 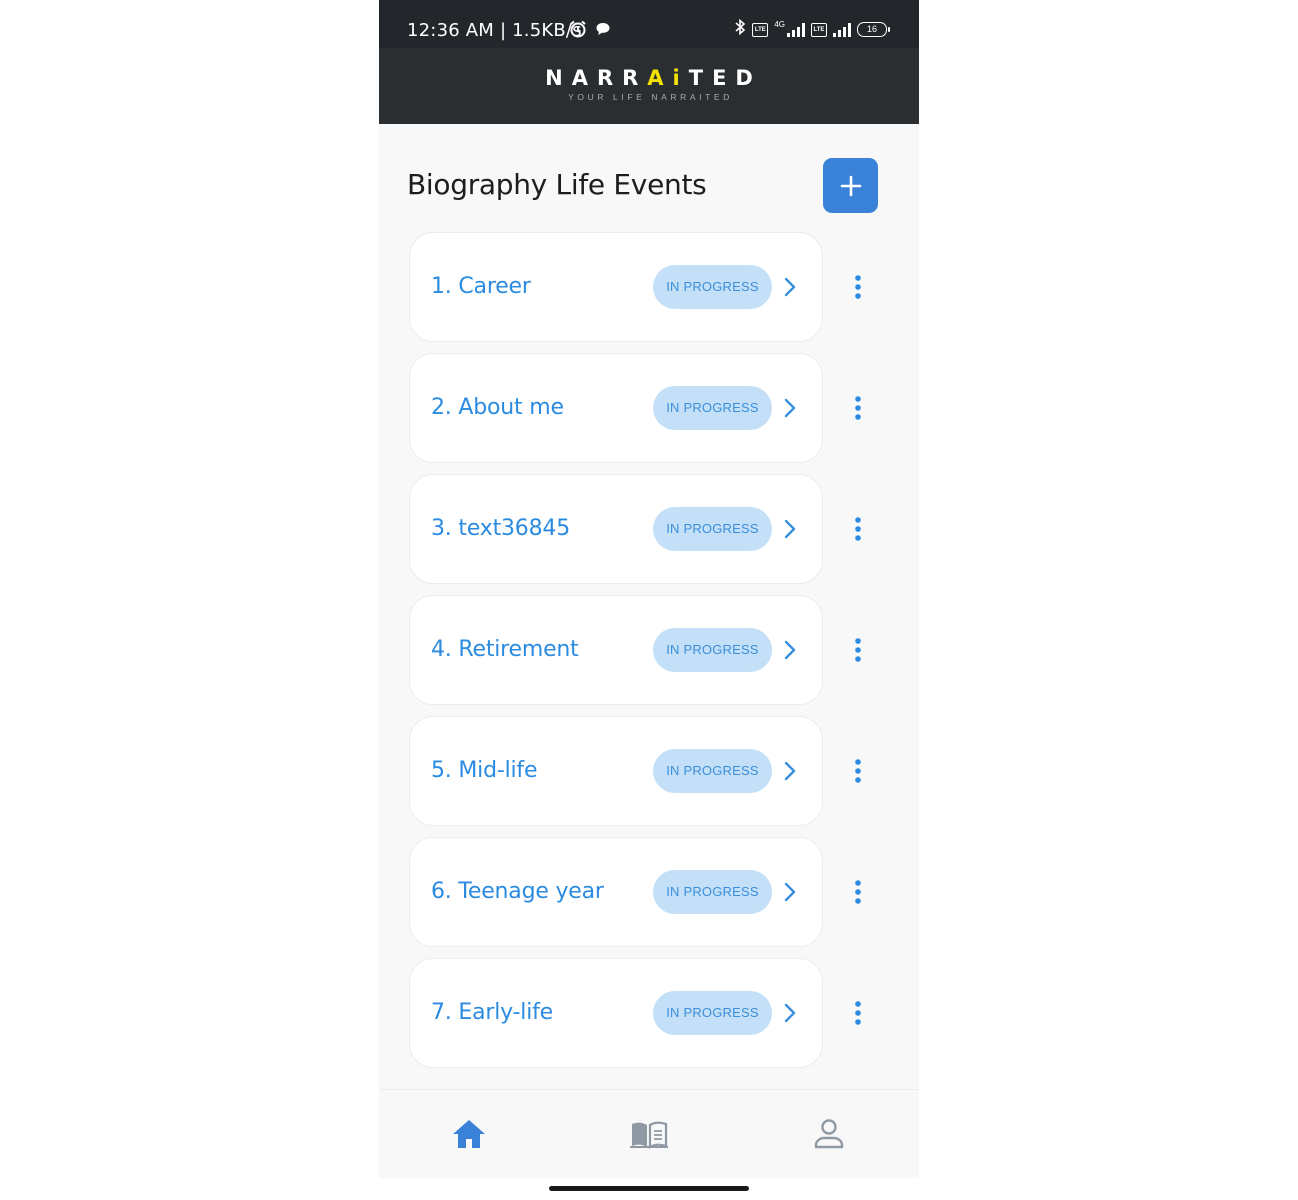 What do you see at coordinates (779, 24) in the screenshot?
I see `network-type: 4G` at bounding box center [779, 24].